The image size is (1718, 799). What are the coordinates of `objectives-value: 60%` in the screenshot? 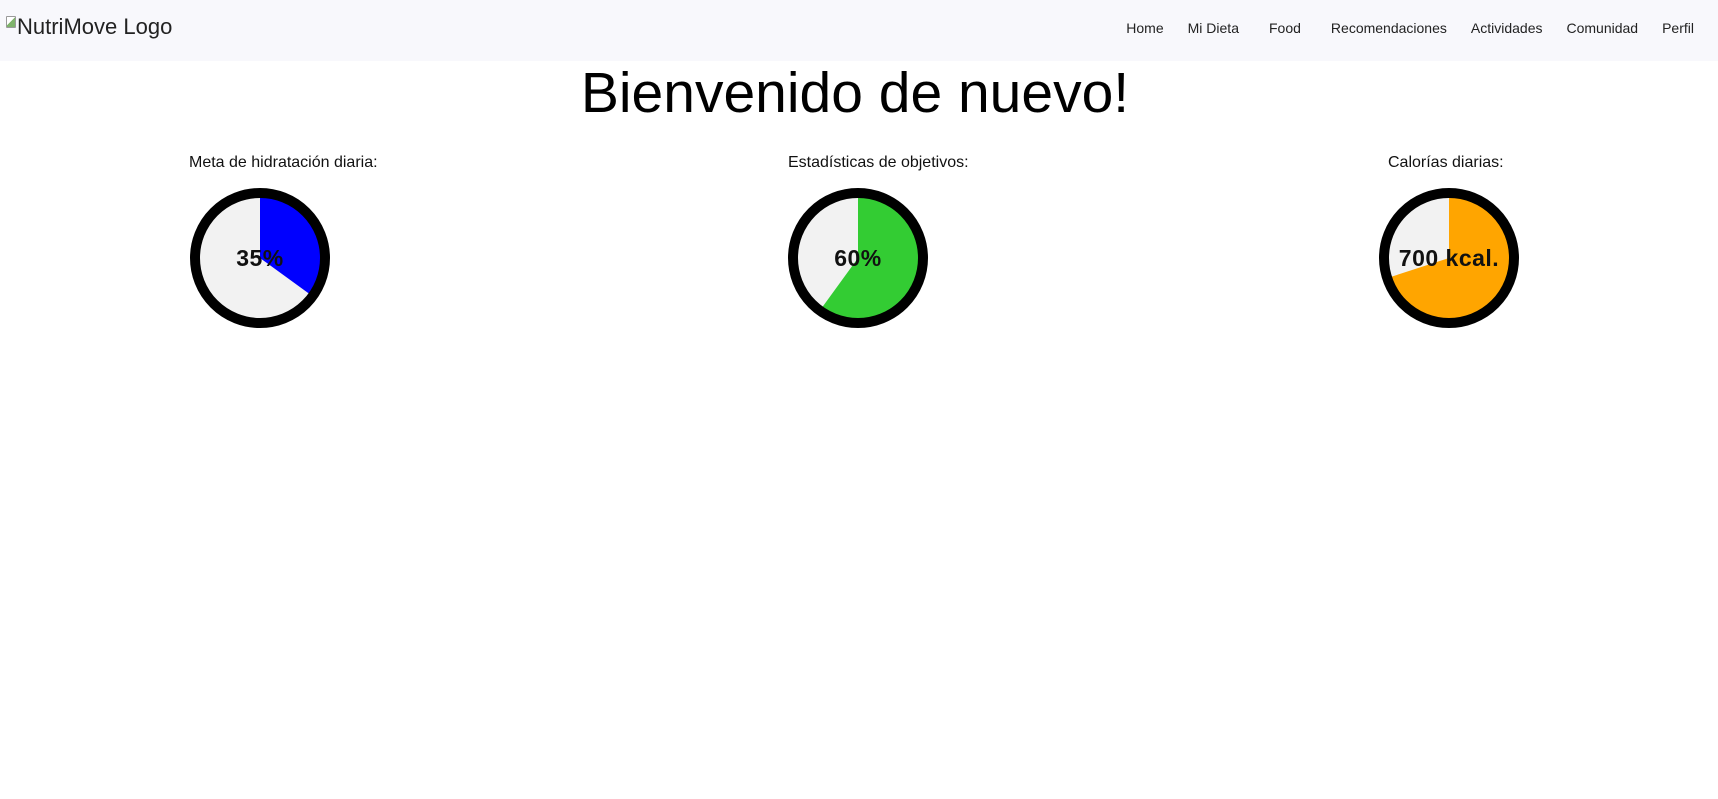 It's located at (858, 257).